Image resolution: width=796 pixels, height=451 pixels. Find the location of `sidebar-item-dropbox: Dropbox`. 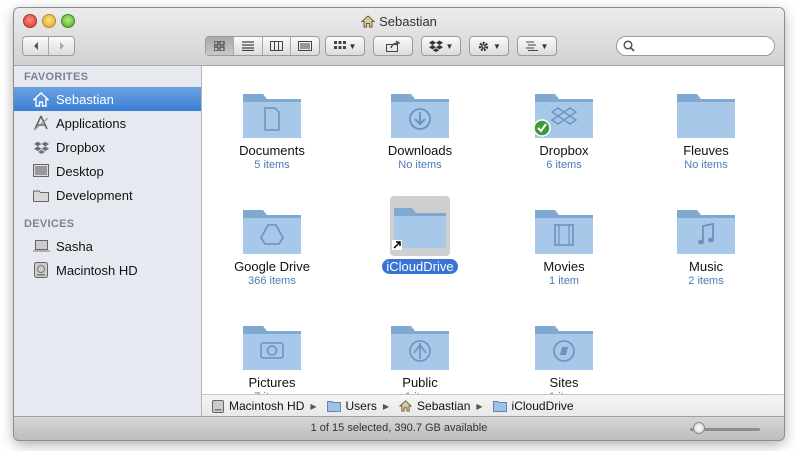

sidebar-item-dropbox: Dropbox is located at coordinates (107, 147).